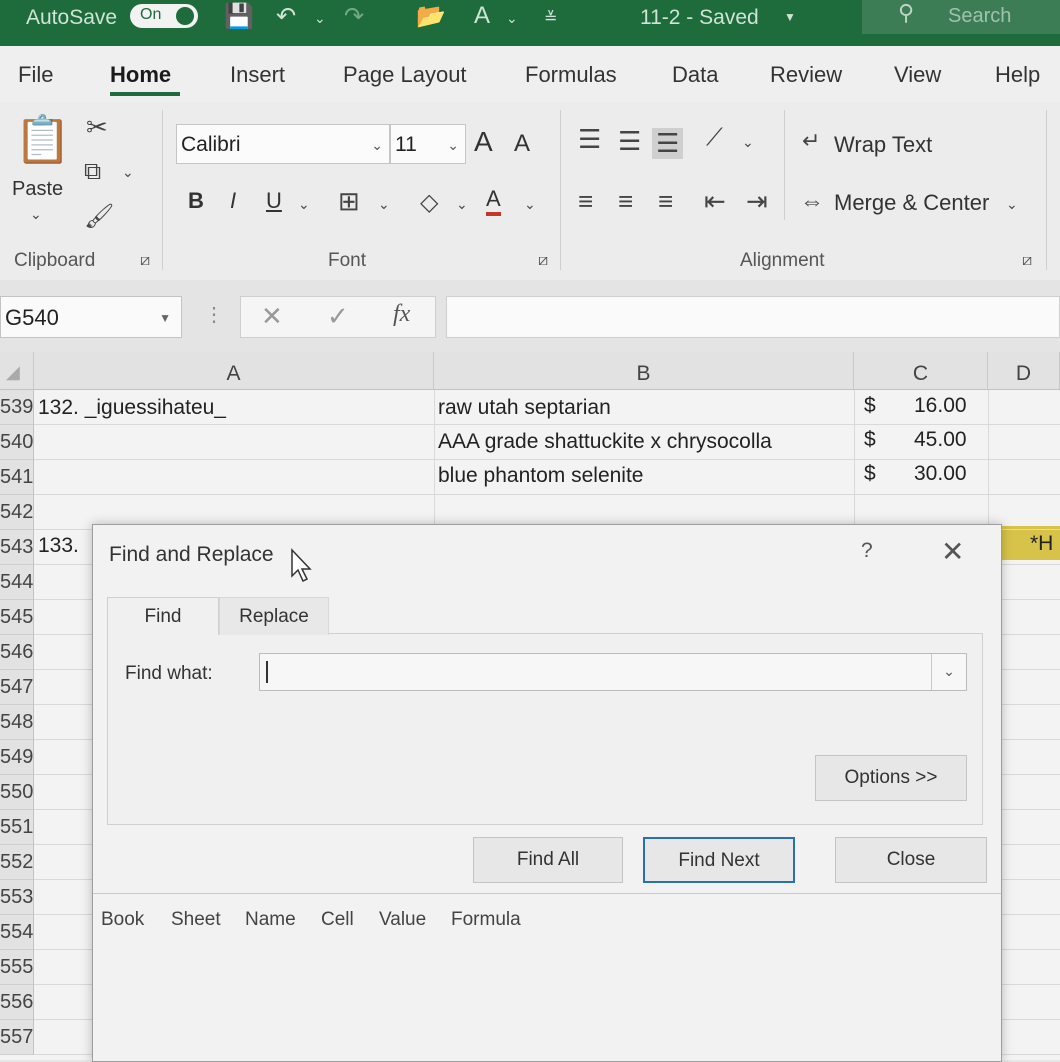 The image size is (1060, 1062). What do you see at coordinates (405, 75) in the screenshot?
I see `tab-page-layout: Page Layout` at bounding box center [405, 75].